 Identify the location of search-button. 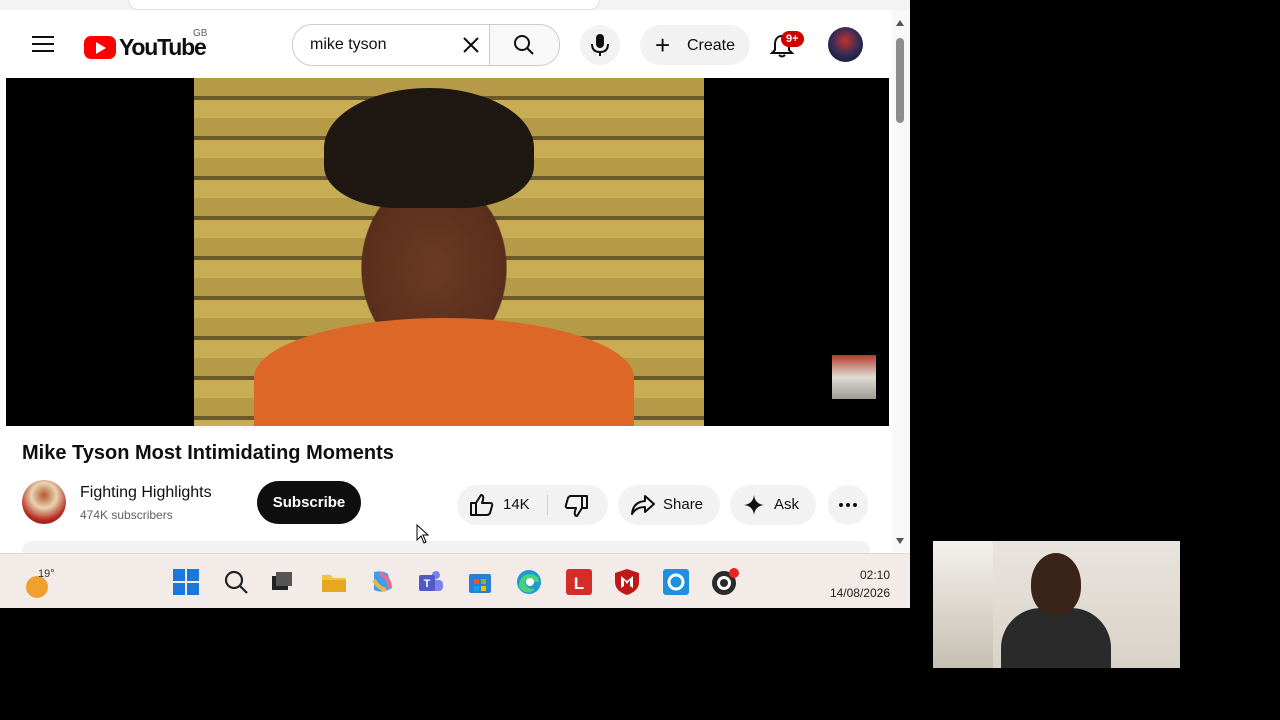
(524, 45).